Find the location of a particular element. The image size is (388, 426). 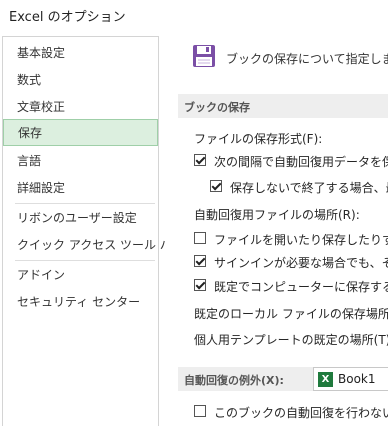

disable-autorecover-label: このブックの自動回復を行わない(D) is located at coordinates (301, 413).